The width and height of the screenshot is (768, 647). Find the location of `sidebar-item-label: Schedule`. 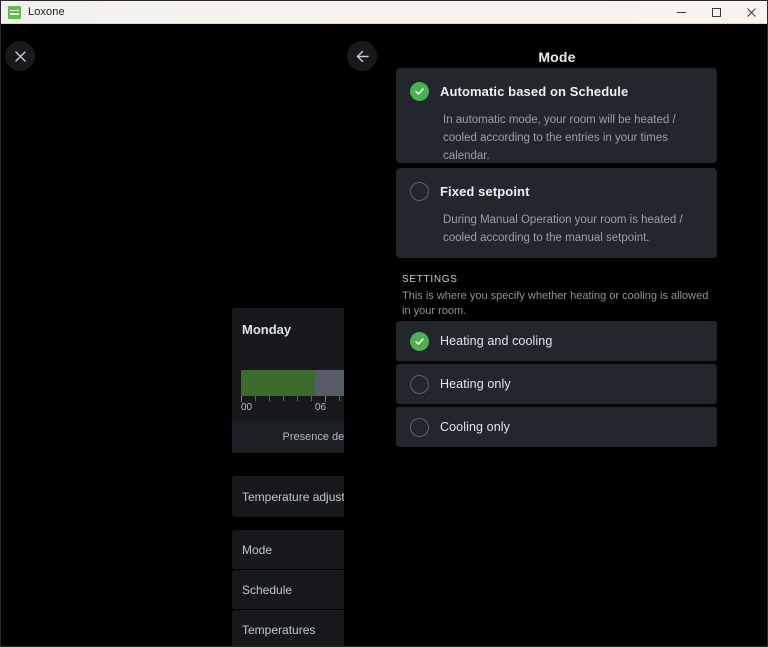

sidebar-item-label: Schedule is located at coordinates (267, 589).